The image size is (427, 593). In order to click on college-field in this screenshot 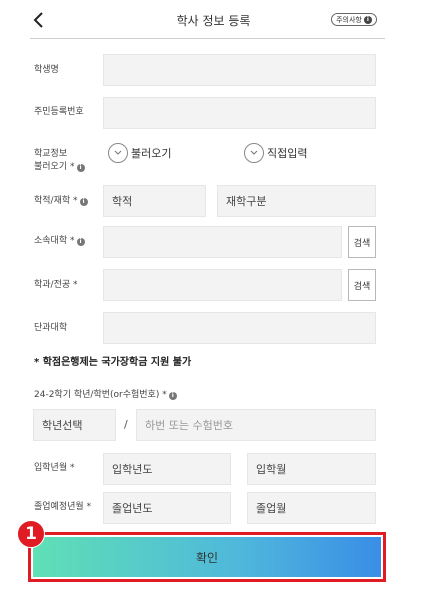, I will do `click(239, 328)`.